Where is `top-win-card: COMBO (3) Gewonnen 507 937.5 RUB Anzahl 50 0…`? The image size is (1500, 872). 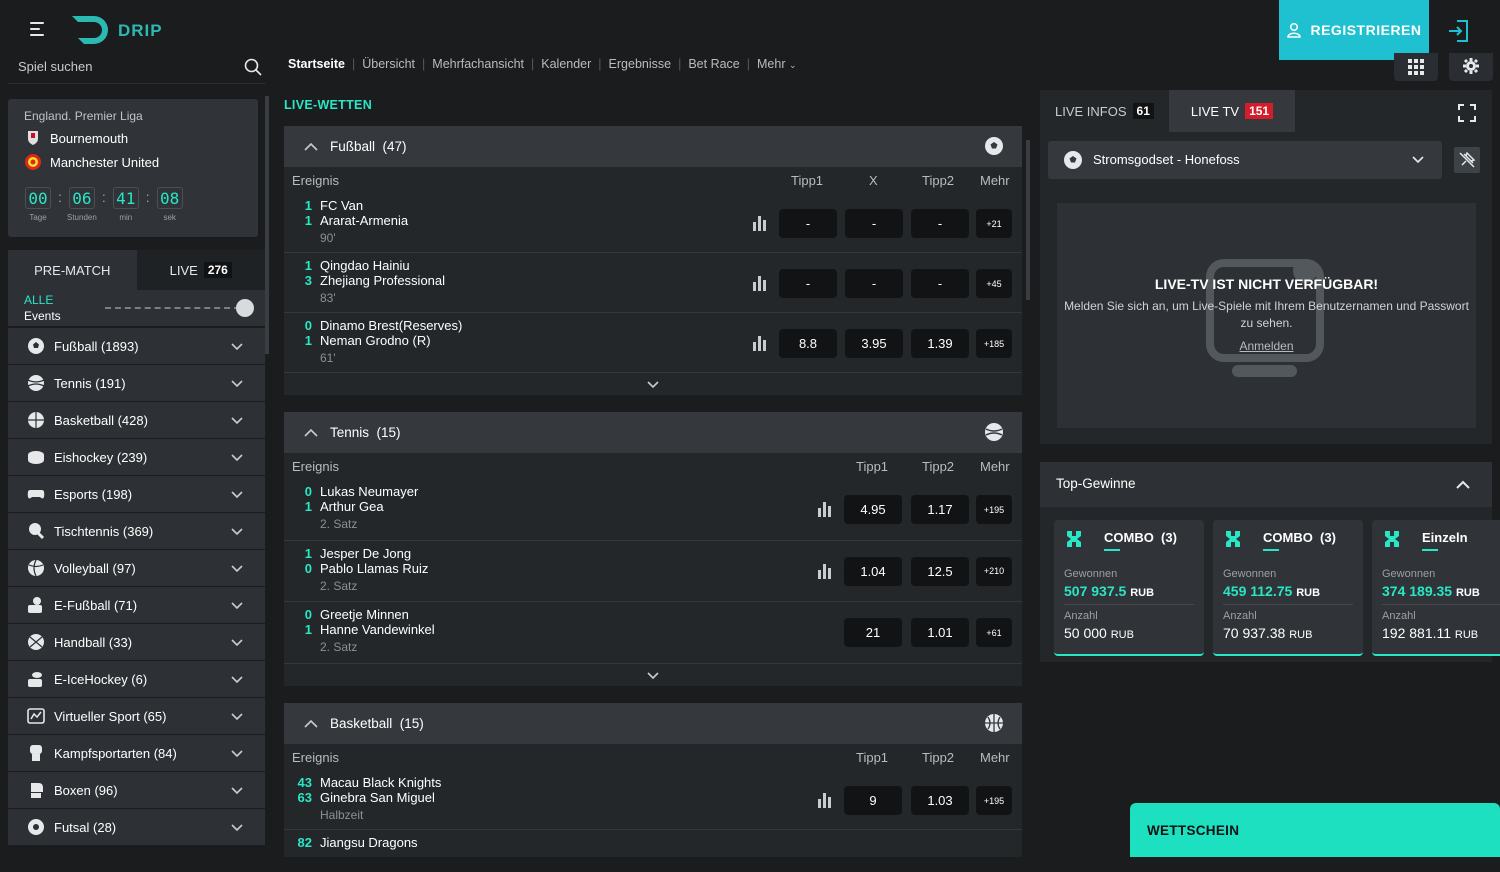 top-win-card: COMBO (3) Gewonnen 507 937.5 RUB Anzahl 50 0… is located at coordinates (1129, 588).